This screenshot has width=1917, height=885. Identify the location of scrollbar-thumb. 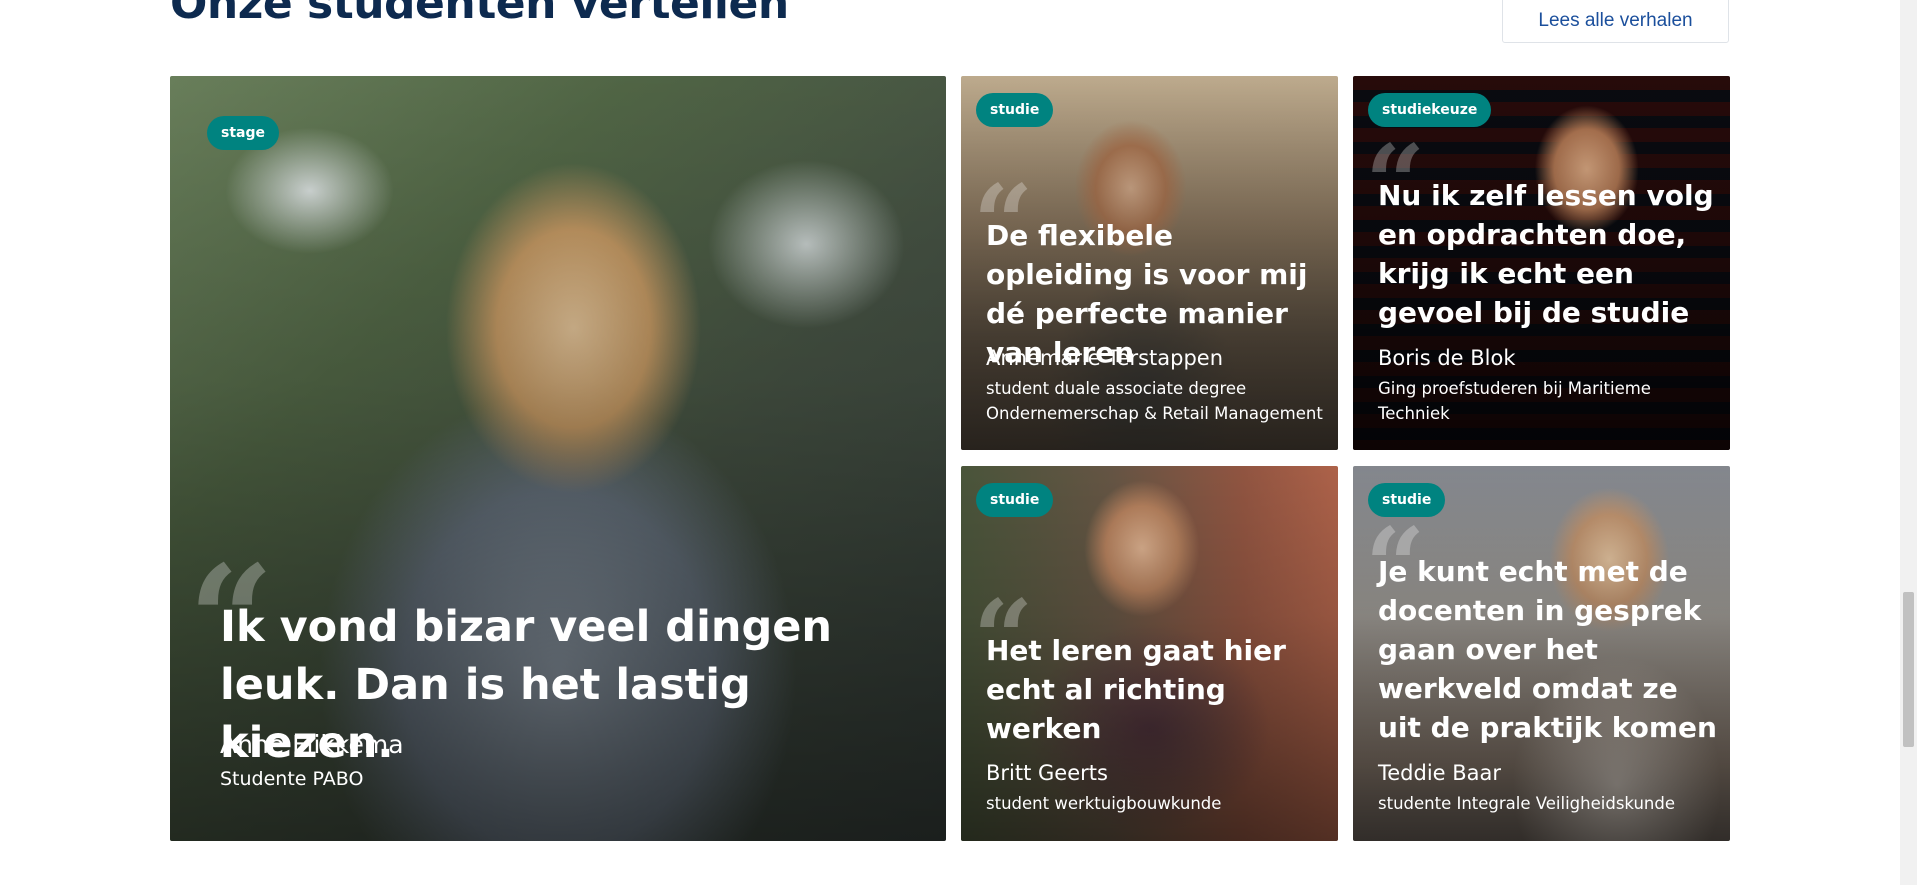
(1908, 669).